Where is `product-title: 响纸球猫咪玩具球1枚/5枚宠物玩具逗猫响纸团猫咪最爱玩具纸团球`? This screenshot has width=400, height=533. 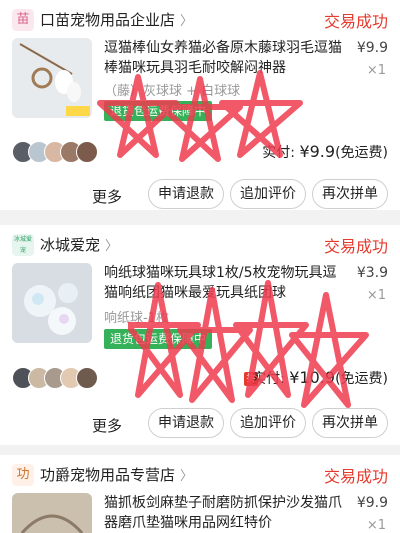 product-title: 响纸球猫咪玩具球1枚/5枚宠物玩具逗猫响纸团猫咪最爱玩具纸团球 is located at coordinates (223, 283).